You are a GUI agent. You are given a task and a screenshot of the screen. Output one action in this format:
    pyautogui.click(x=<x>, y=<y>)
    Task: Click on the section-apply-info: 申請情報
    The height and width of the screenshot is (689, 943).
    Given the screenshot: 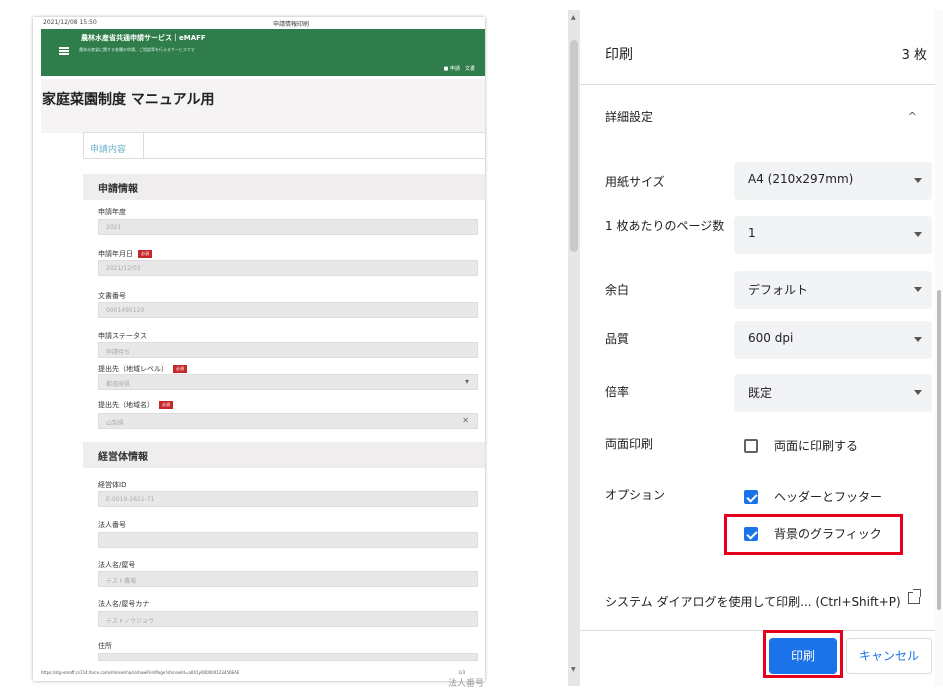 What is the action you would take?
    pyautogui.click(x=284, y=187)
    